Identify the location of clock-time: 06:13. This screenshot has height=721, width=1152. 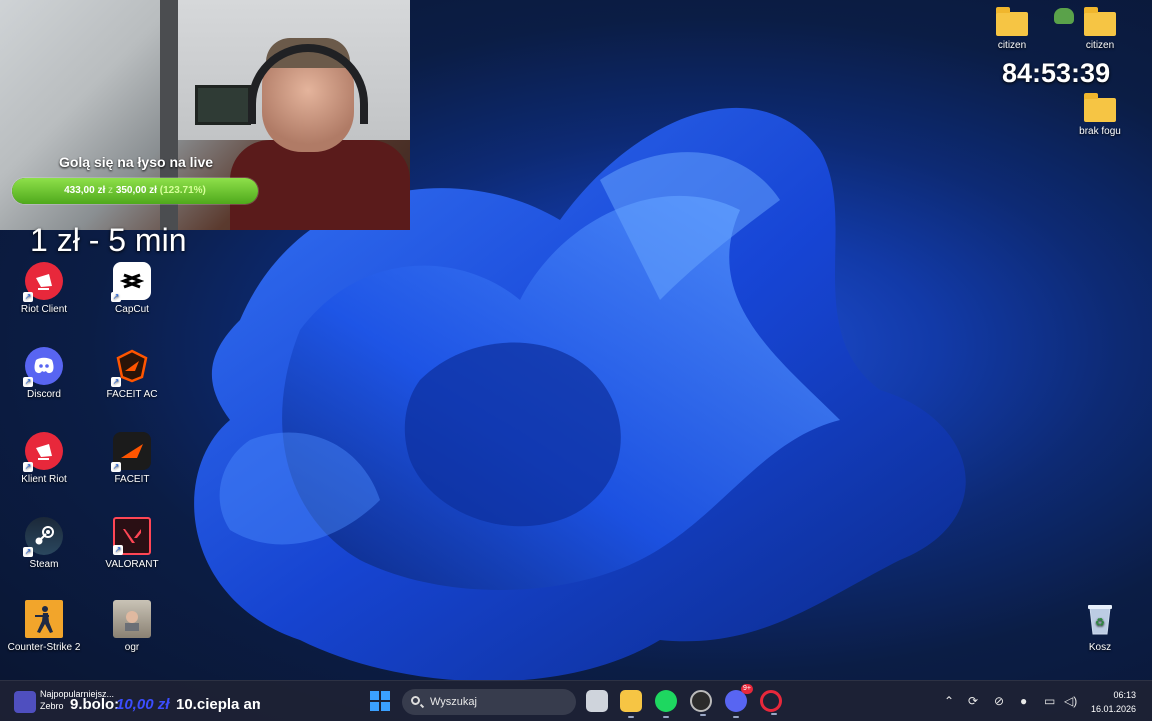
(1124, 695).